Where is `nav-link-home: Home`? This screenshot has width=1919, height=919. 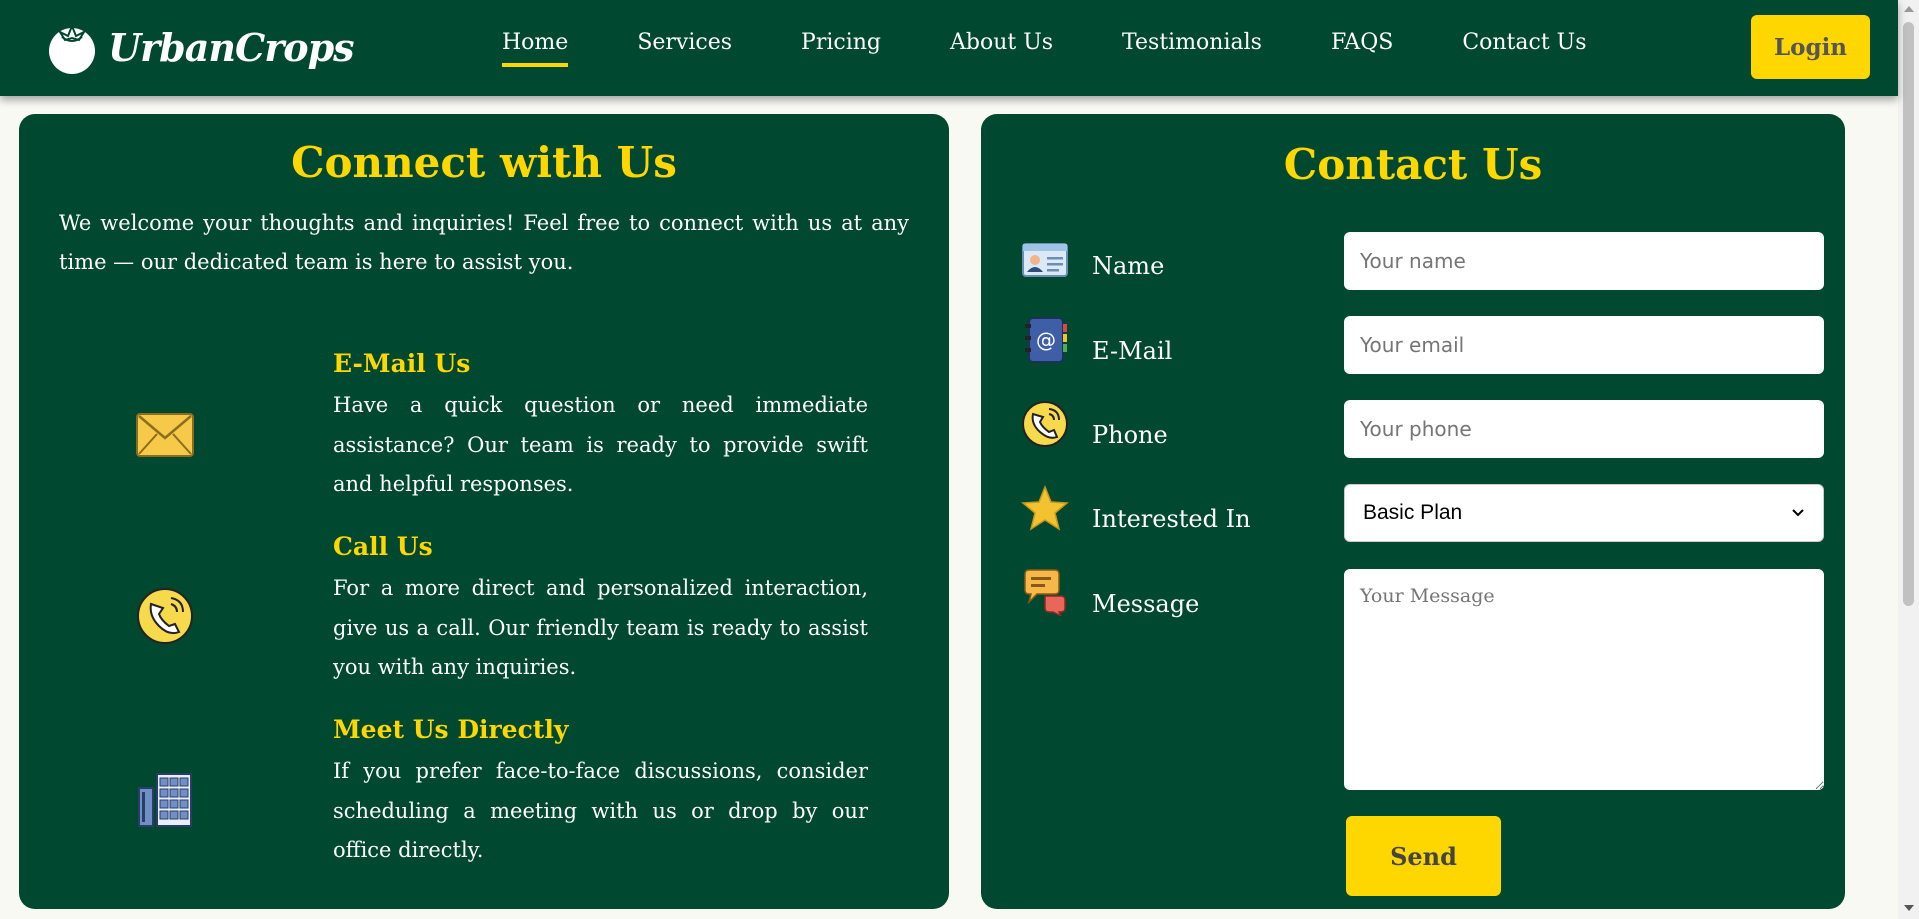 nav-link-home: Home is located at coordinates (535, 48).